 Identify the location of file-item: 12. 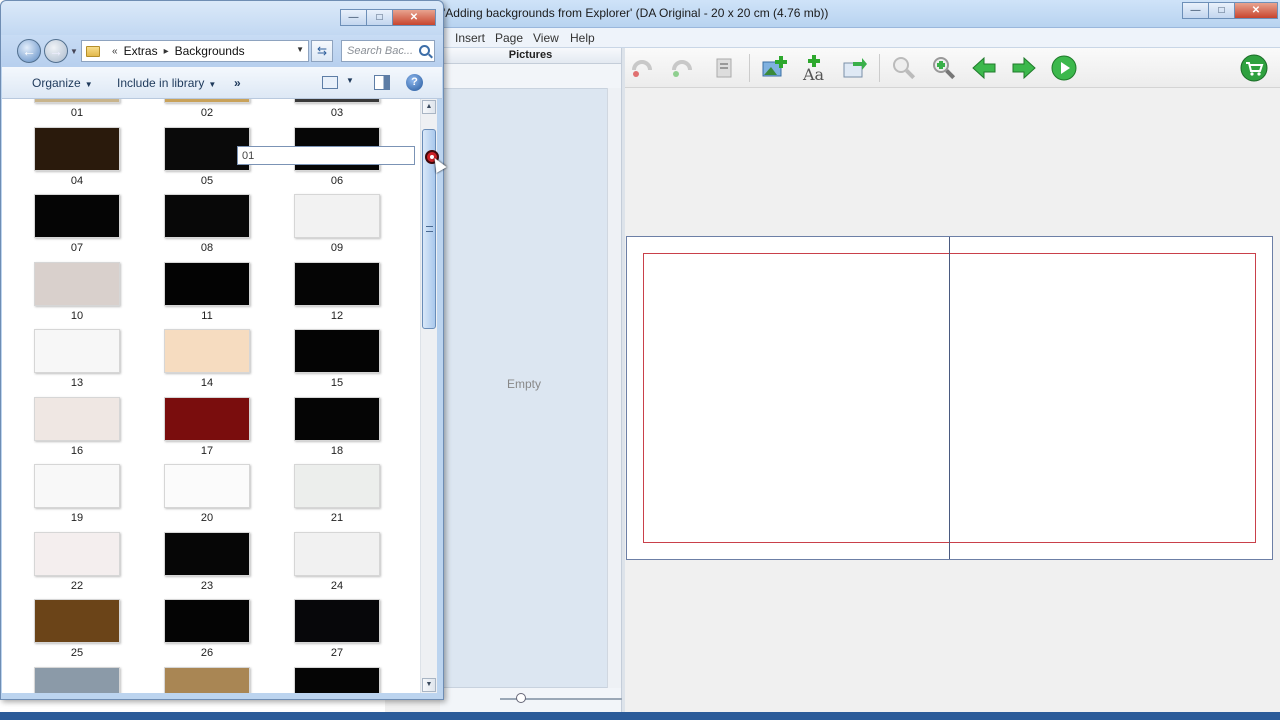
(337, 295).